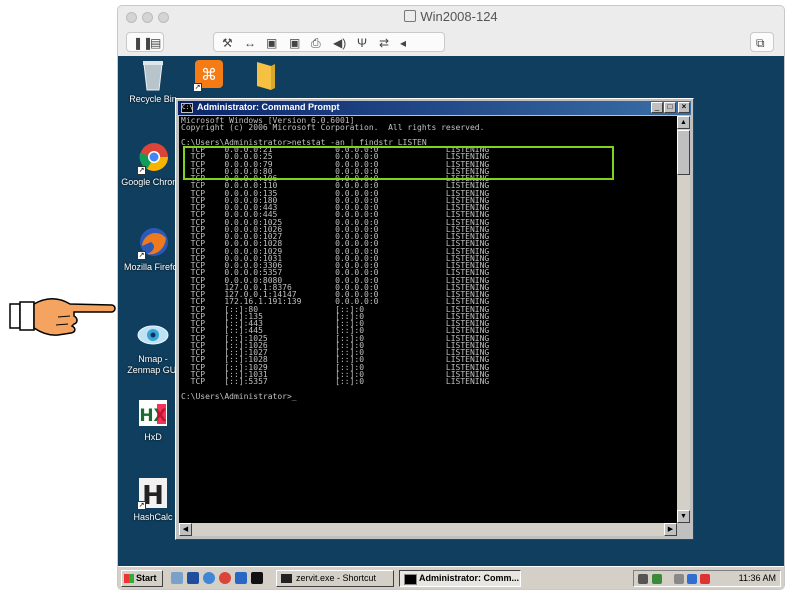  I want to click on scroll-down-button: ▼, so click(683, 516).